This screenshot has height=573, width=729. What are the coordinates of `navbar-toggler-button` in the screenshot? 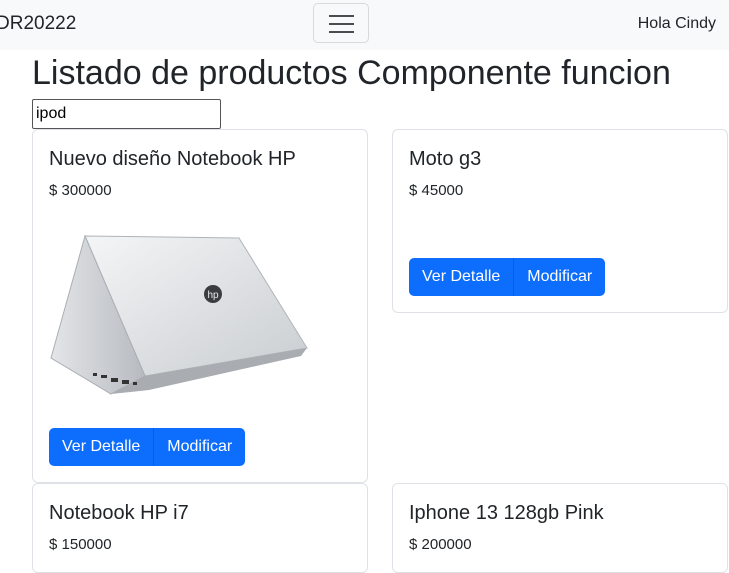 It's located at (341, 23).